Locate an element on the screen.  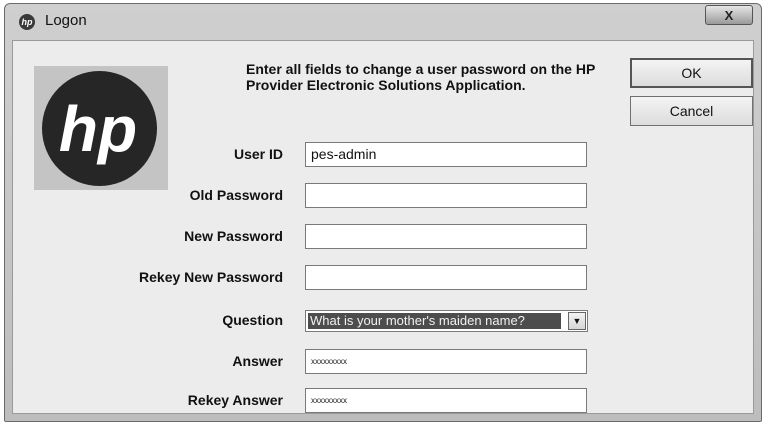
rekey-answer-label: Rekey Answer is located at coordinates (235, 400).